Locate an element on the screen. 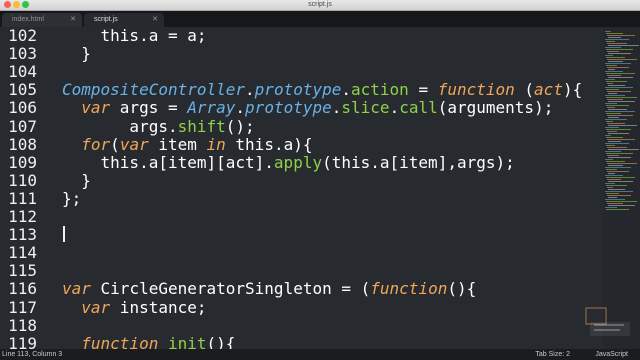 This screenshot has width=640, height=360. code-line: 117 var instance; is located at coordinates (300, 307).